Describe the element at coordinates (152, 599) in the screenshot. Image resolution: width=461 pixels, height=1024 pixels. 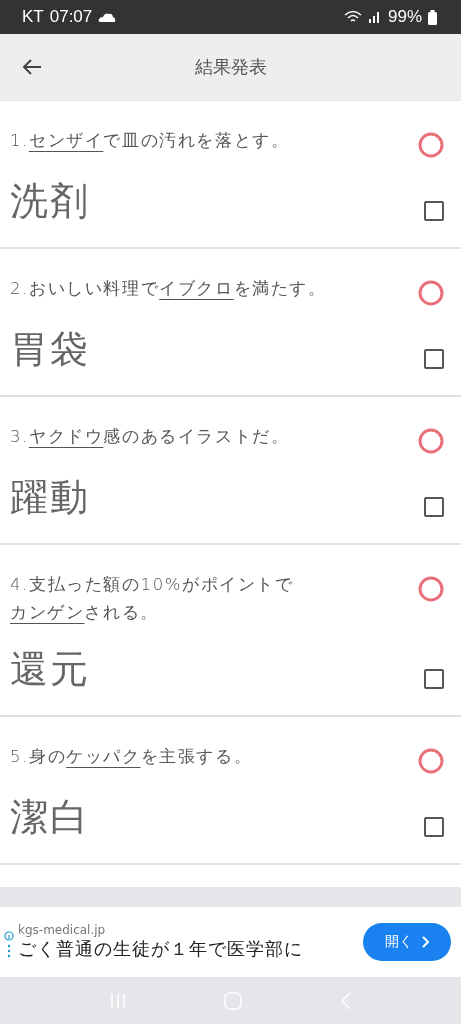
I see `question-text: 4.支払った額の10%がポイントで カンゲン される。` at that location.